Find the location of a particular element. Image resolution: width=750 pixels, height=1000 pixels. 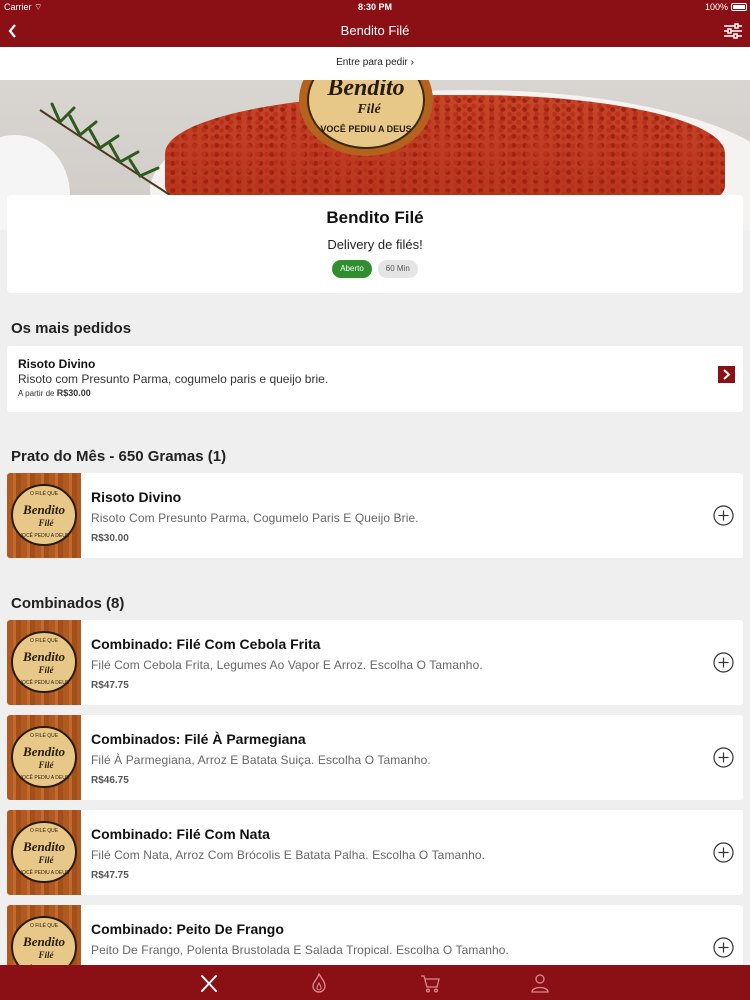

section-title-prato-do-mes: Prato do Mês - 650 Gramas (1) is located at coordinates (119, 456).